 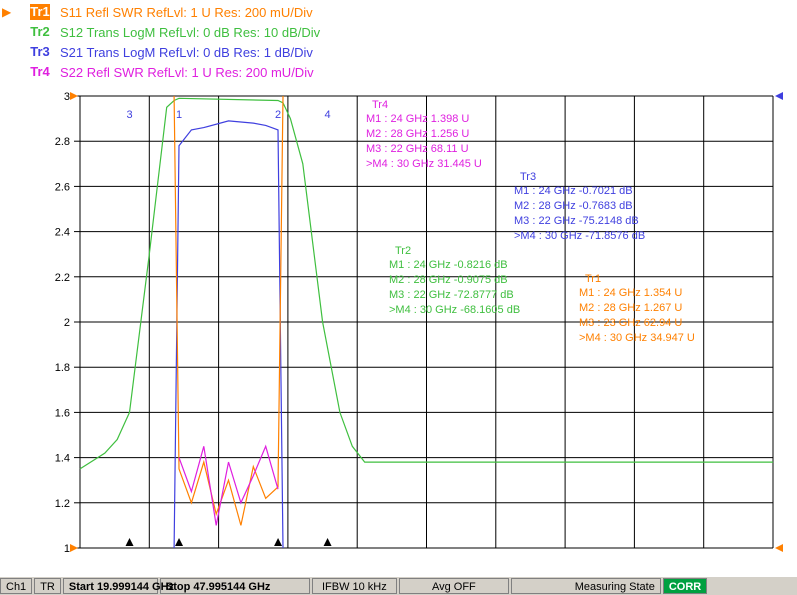 I want to click on y-tick-label: 3, so click(x=67, y=97).